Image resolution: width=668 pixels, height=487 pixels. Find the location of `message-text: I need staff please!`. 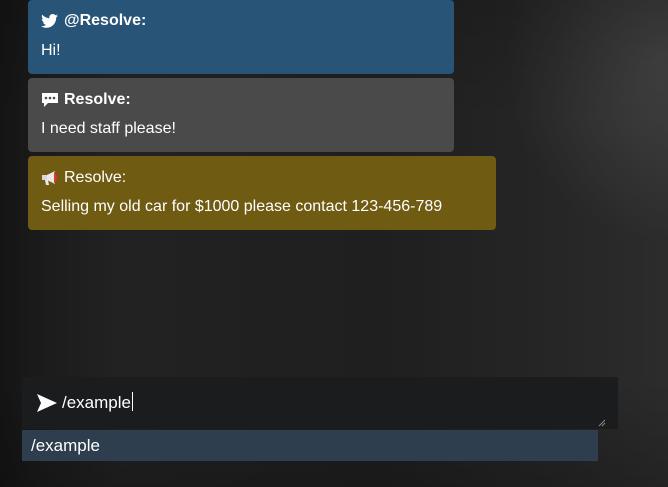

message-text: I need staff please! is located at coordinates (108, 128).